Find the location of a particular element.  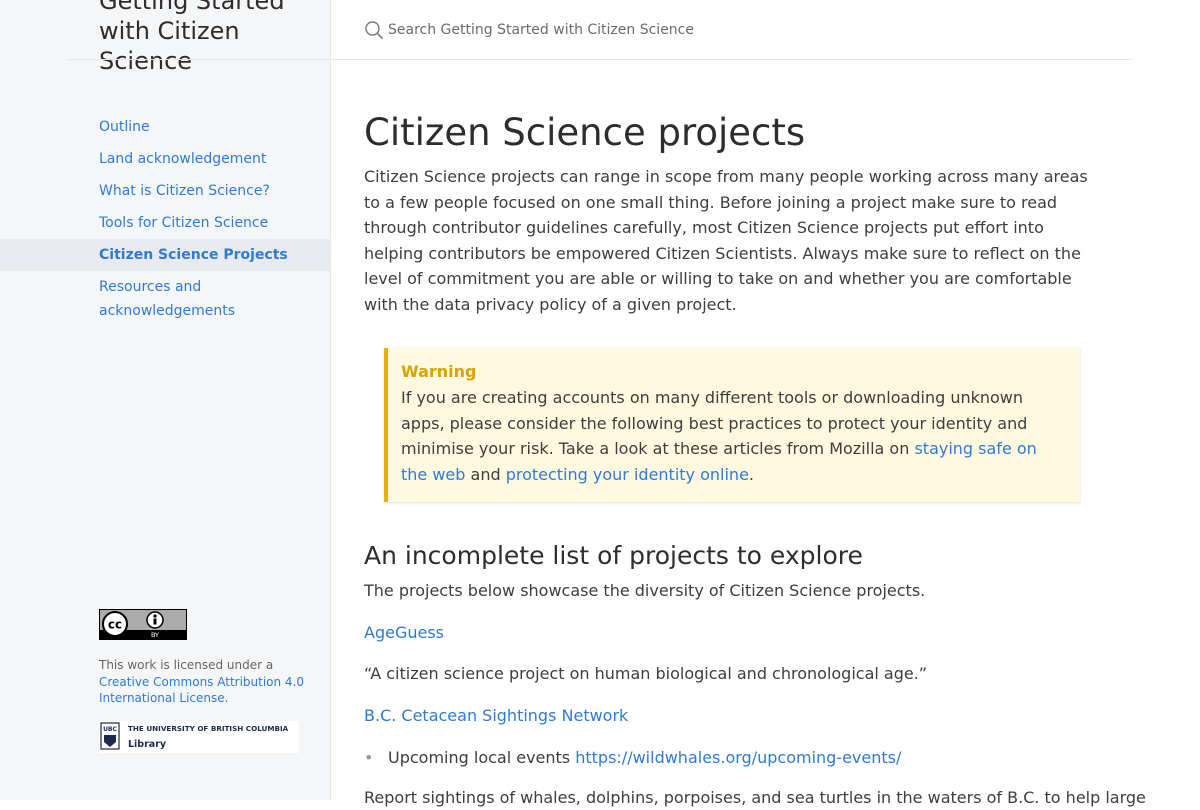

site-title: Getting Started with Citizen Science is located at coordinates (209, 38).